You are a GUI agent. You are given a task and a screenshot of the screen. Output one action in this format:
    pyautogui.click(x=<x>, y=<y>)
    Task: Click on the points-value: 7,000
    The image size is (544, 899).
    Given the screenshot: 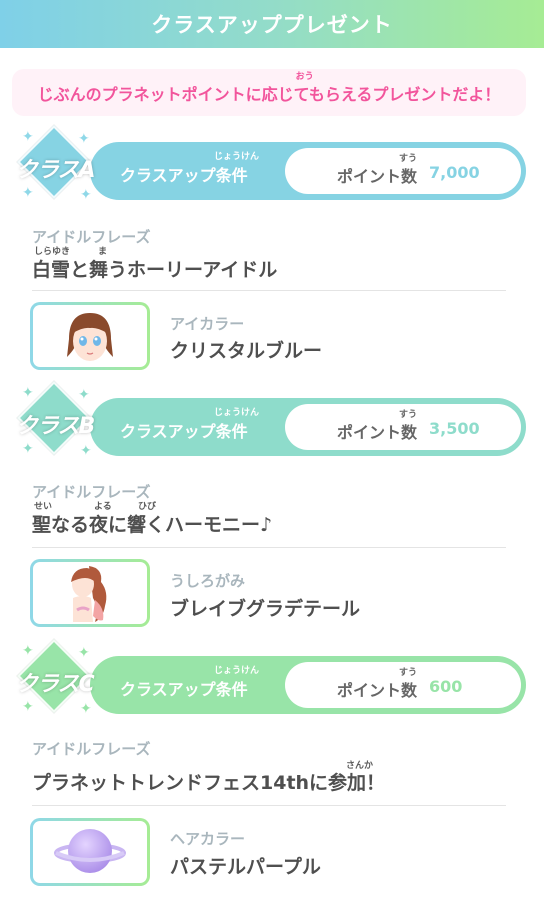 What is the action you would take?
    pyautogui.click(x=454, y=172)
    